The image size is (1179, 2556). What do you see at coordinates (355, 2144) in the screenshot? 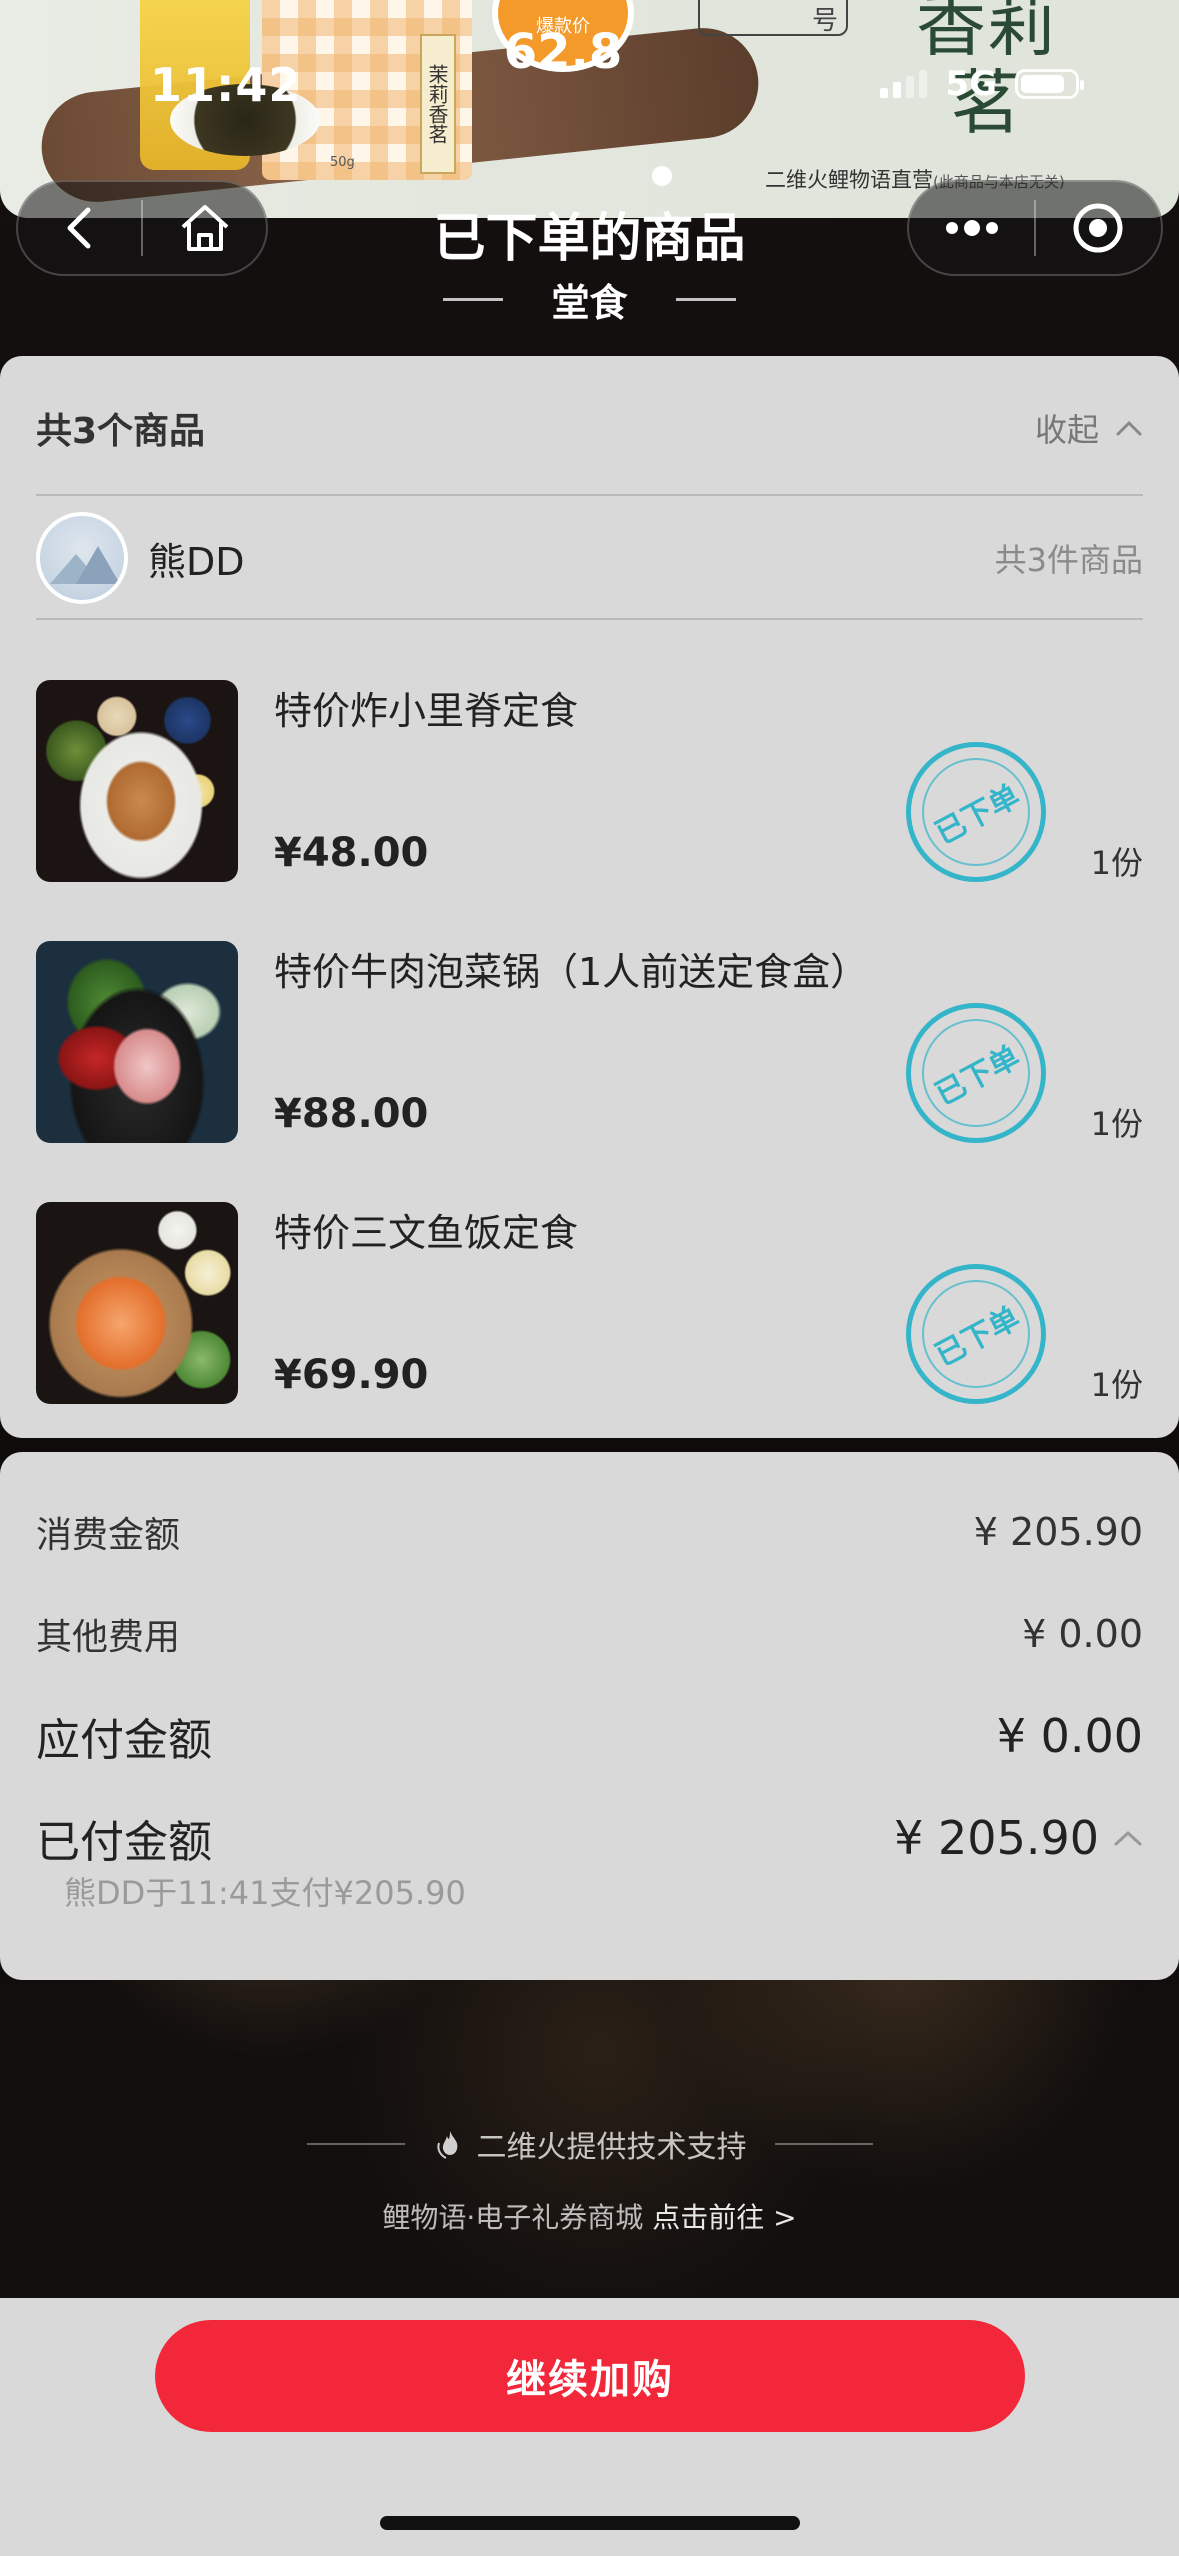
I see `support-left-line` at bounding box center [355, 2144].